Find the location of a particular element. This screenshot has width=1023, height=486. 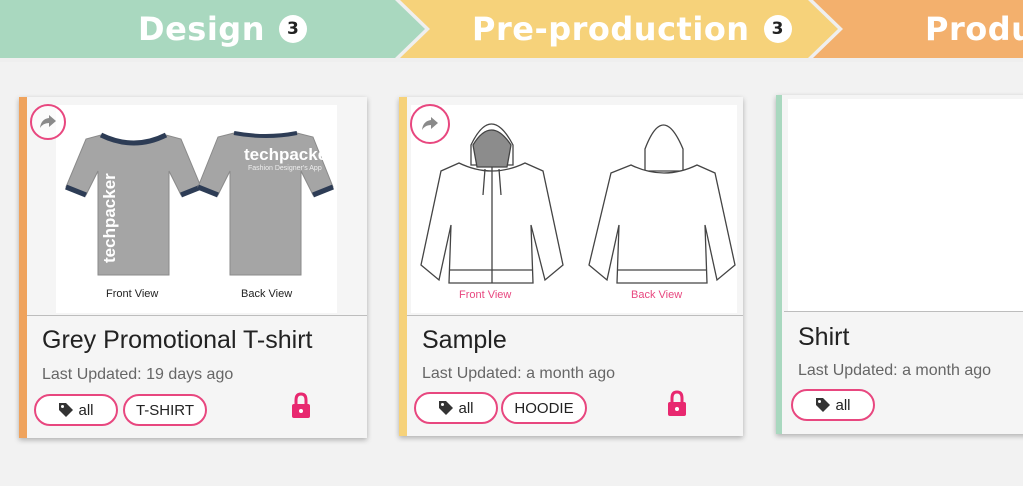

card-title: Sample is located at coordinates (464, 340).